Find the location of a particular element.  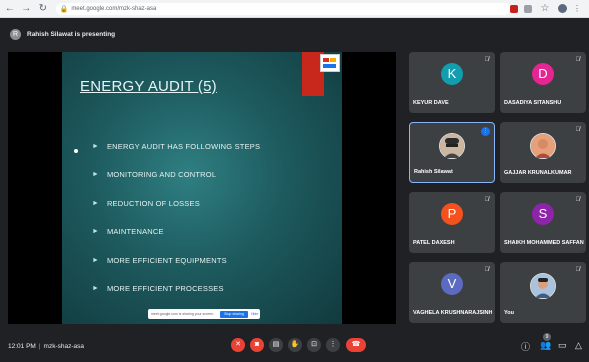

participant-avatar: D is located at coordinates (543, 74).